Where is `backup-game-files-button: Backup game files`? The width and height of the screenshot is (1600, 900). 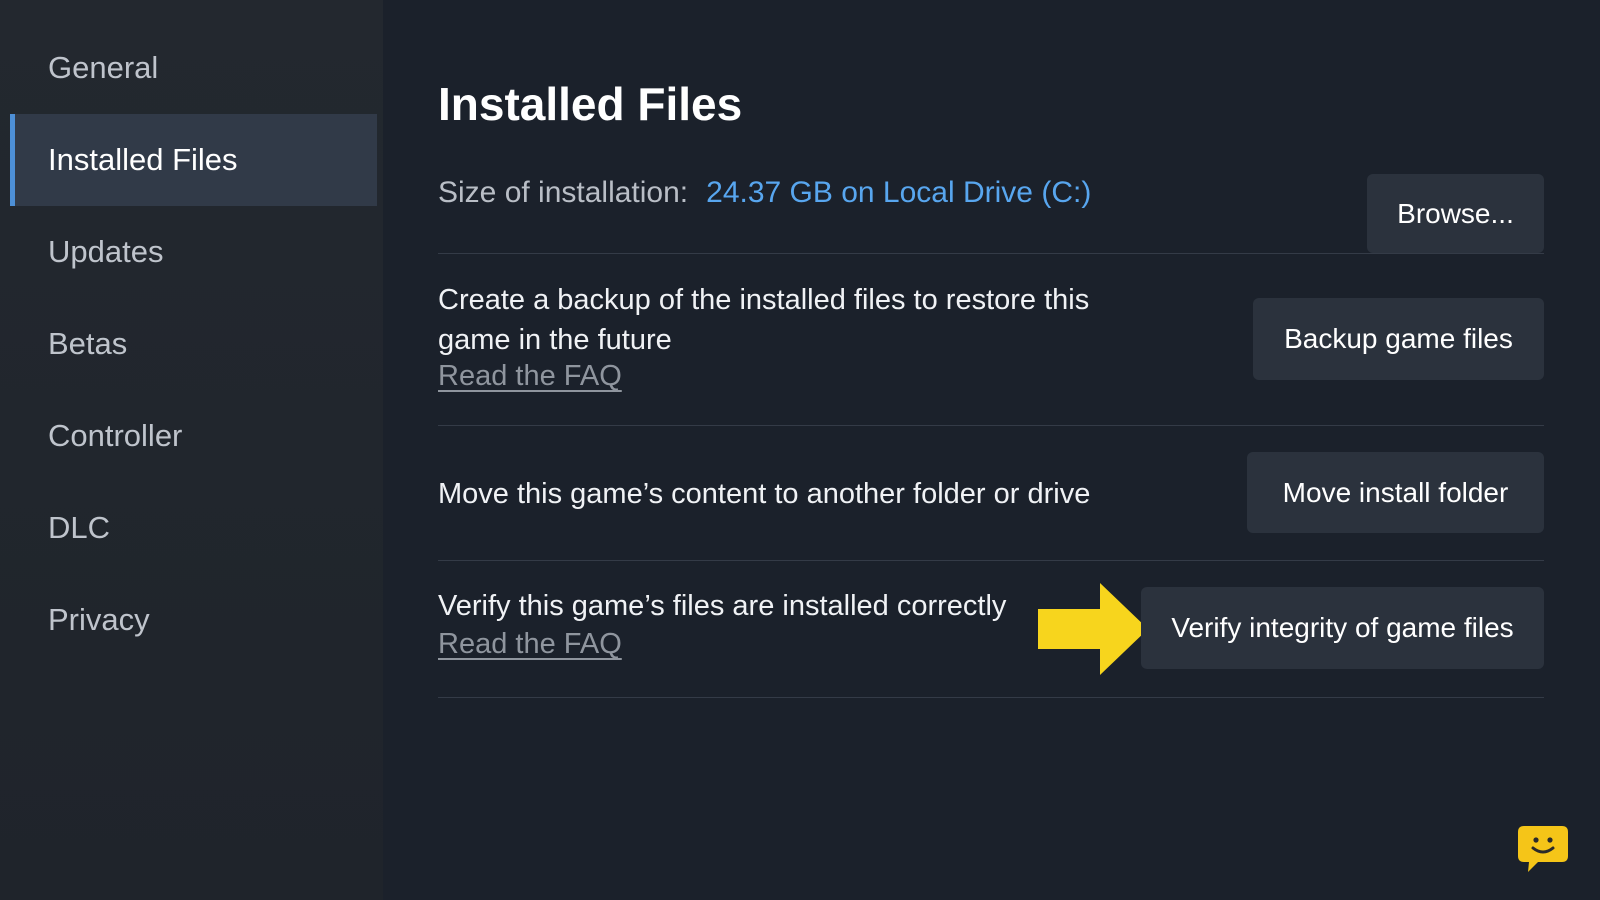 backup-game-files-button: Backup game files is located at coordinates (1398, 339).